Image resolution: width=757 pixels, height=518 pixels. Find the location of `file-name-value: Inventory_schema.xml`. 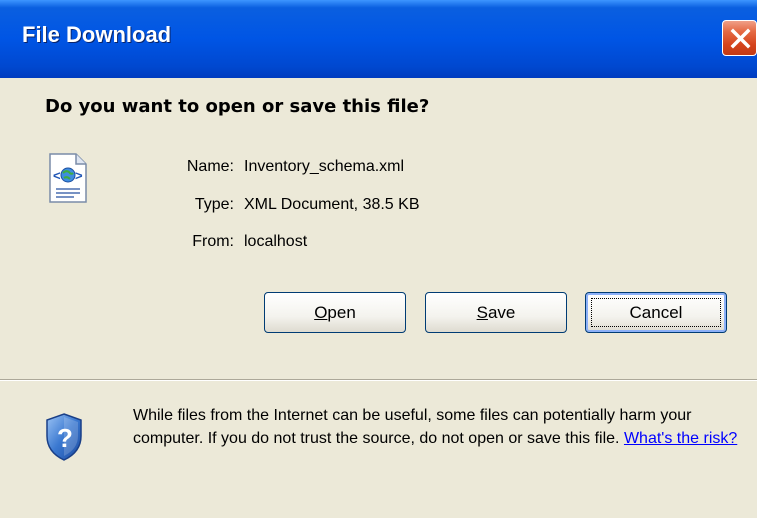

file-name-value: Inventory_schema.xml is located at coordinates (324, 166).